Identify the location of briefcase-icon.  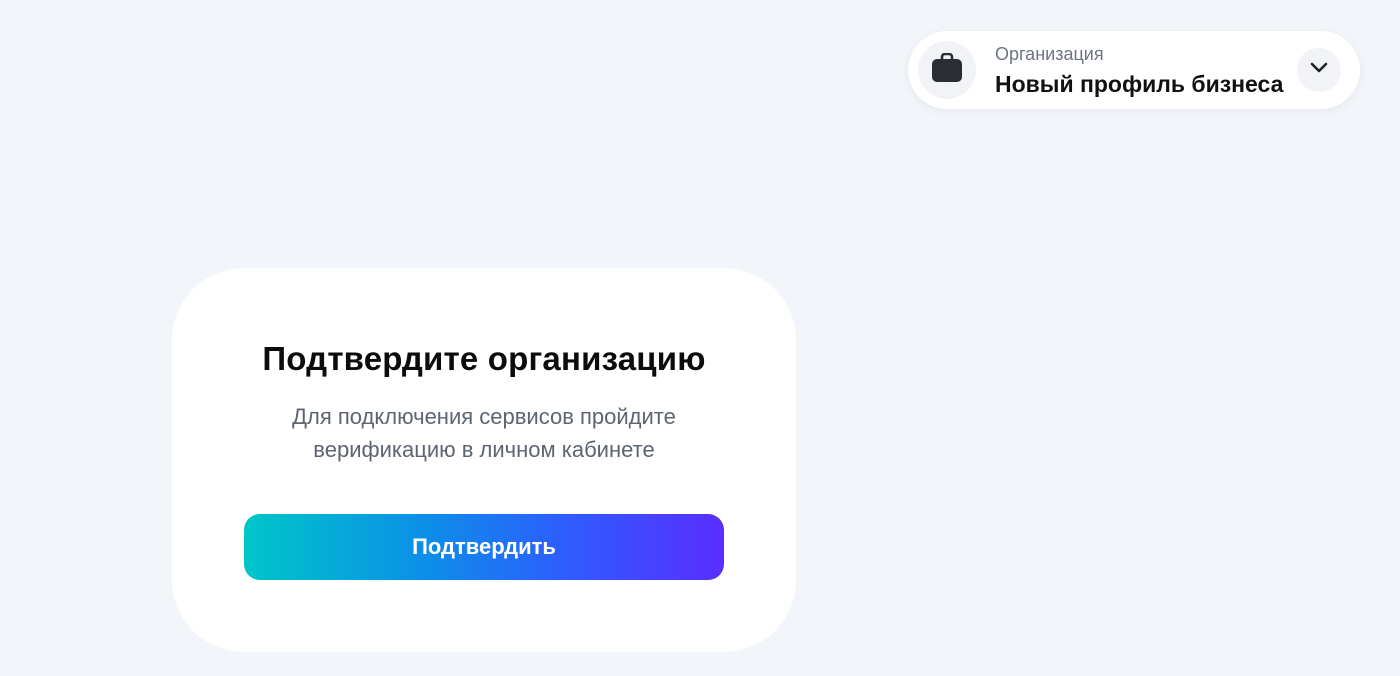
(947, 70).